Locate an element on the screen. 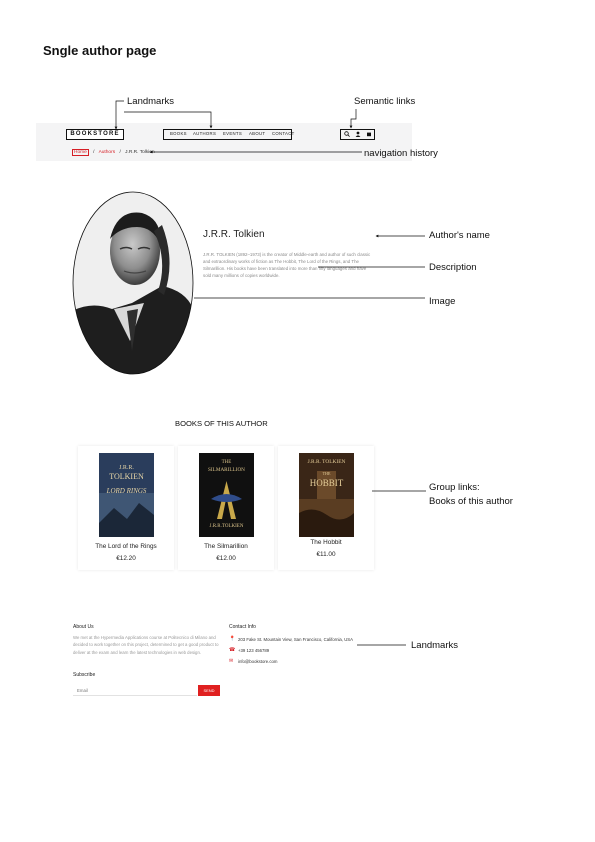 Image resolution: width=595 pixels, height=842 pixels. annotation-navigation-history: navigation history is located at coordinates (401, 153).